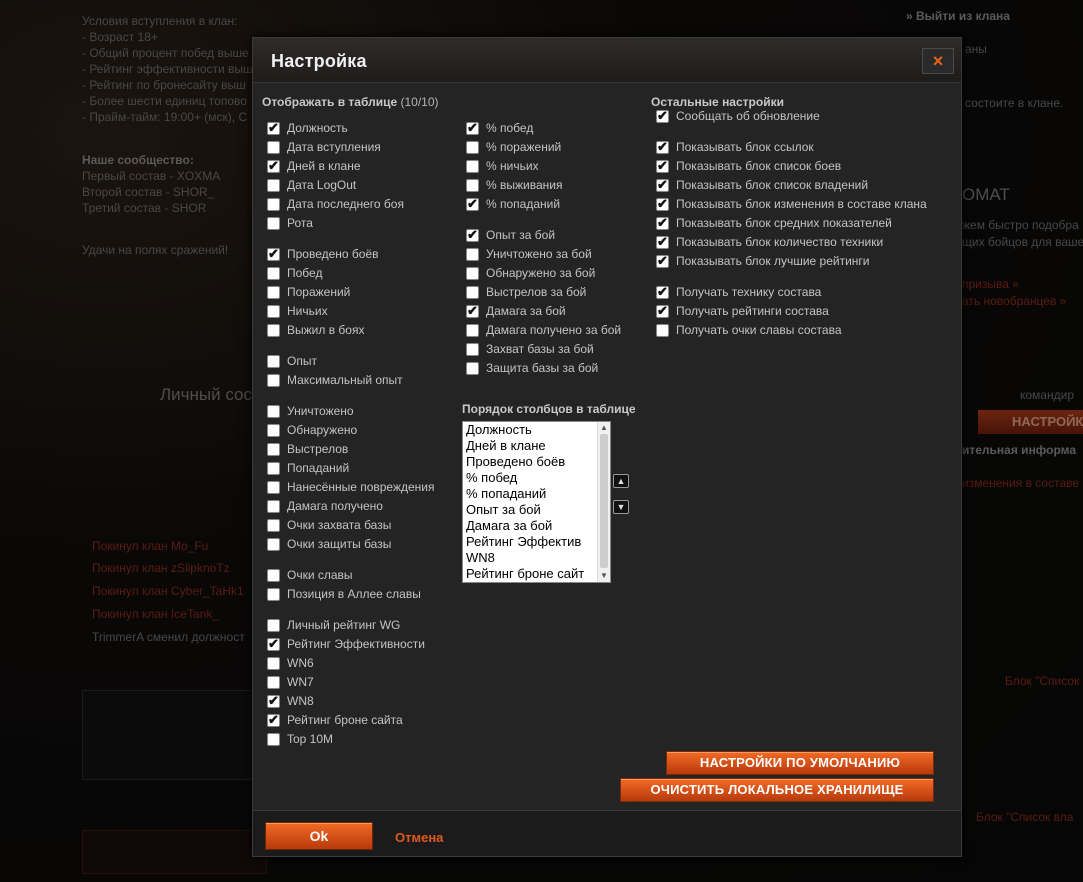 This screenshot has width=1083, height=882. What do you see at coordinates (621, 507) in the screenshot?
I see `move-down-button: ▼` at bounding box center [621, 507].